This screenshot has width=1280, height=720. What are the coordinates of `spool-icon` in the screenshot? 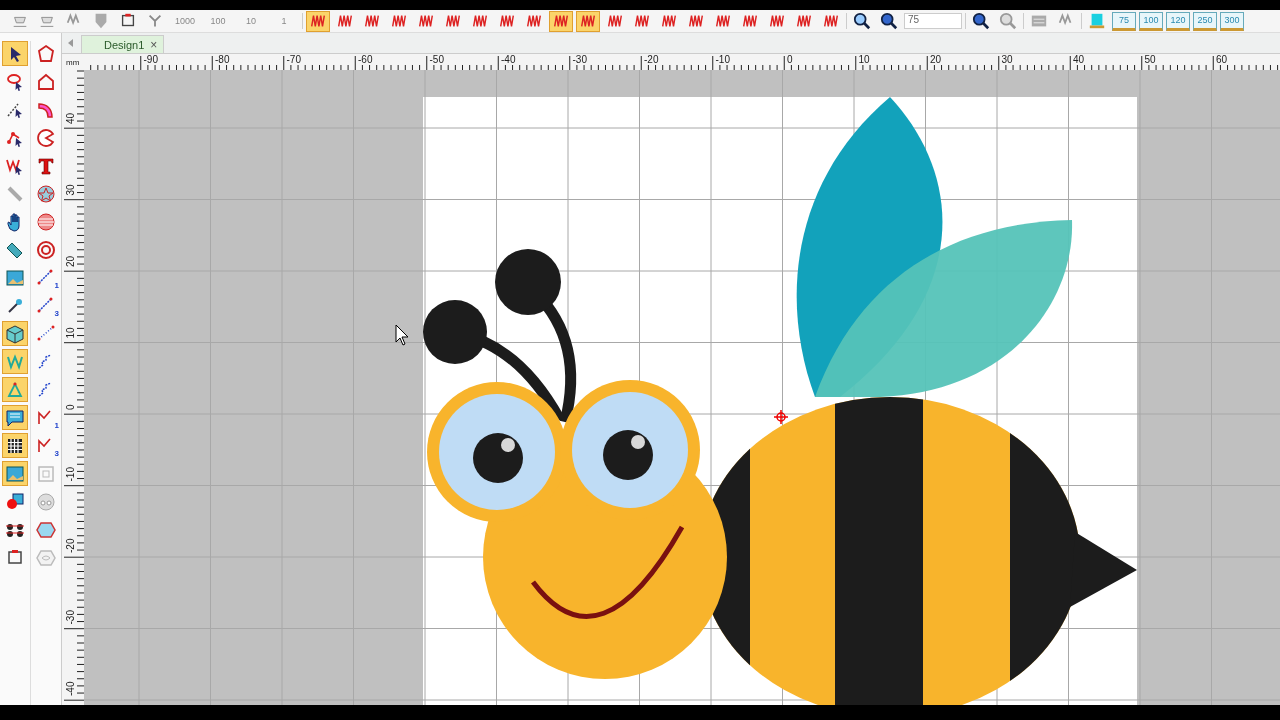 It's located at (1097, 21).